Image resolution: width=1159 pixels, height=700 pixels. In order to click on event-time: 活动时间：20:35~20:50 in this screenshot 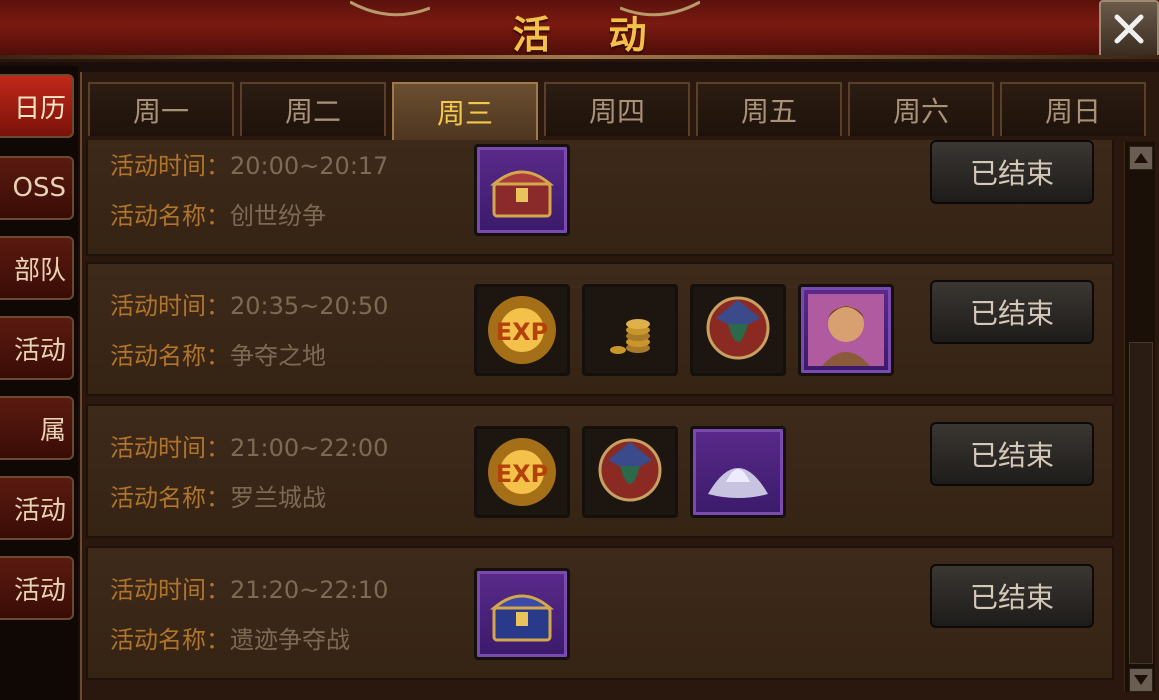, I will do `click(249, 306)`.